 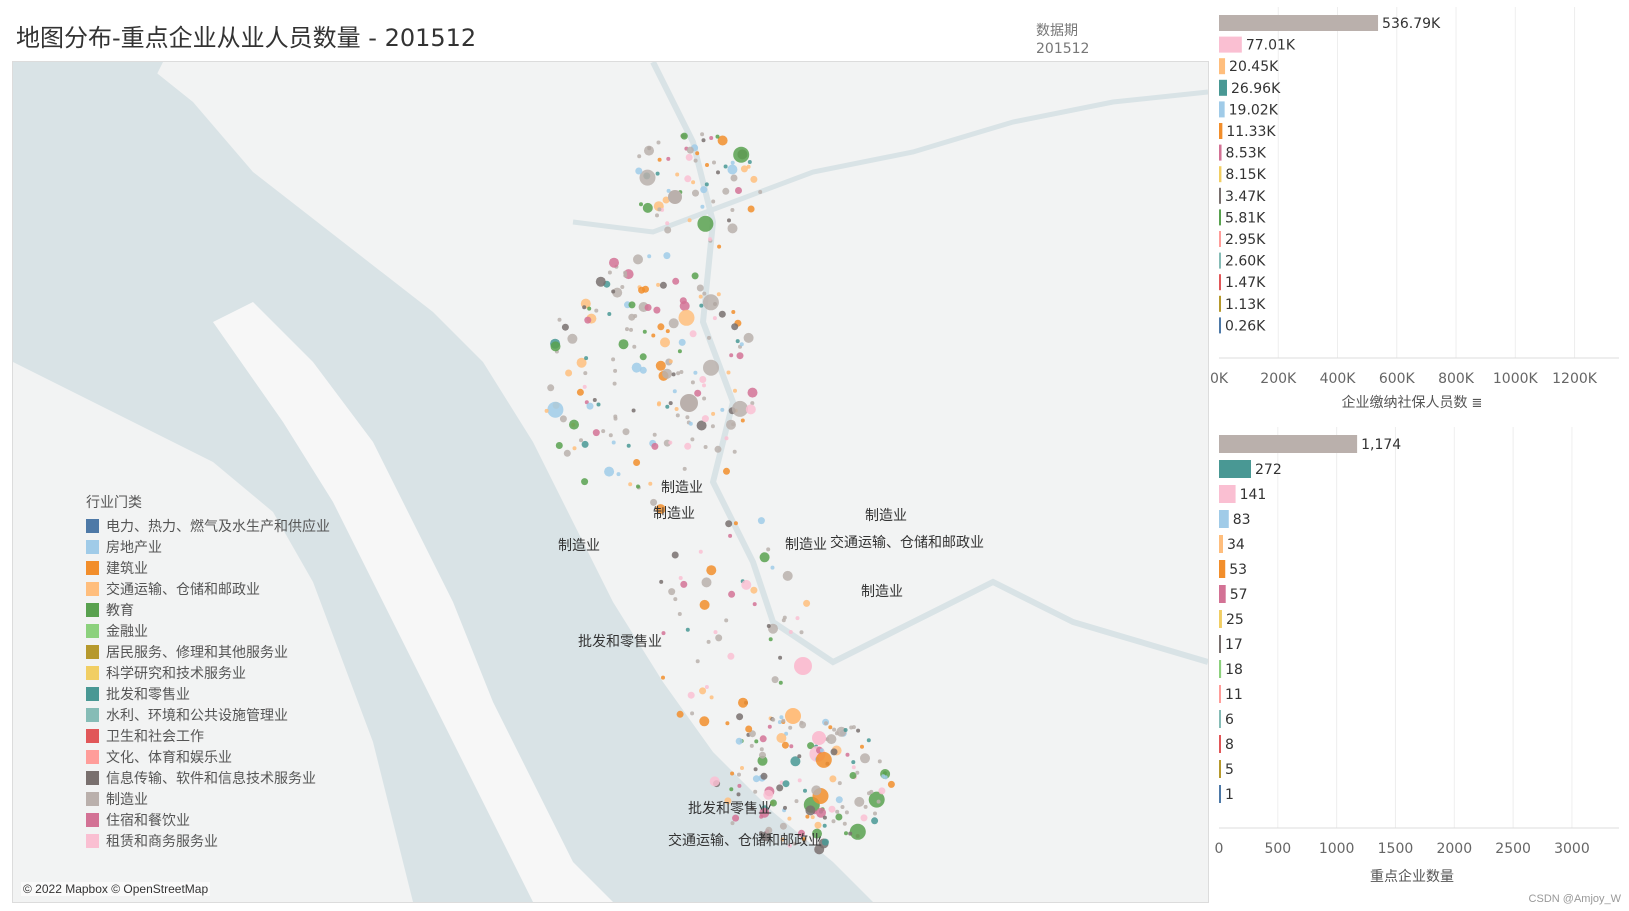 I want to click on legend-item: 居民服务、修理和其他服务业, so click(x=208, y=651).